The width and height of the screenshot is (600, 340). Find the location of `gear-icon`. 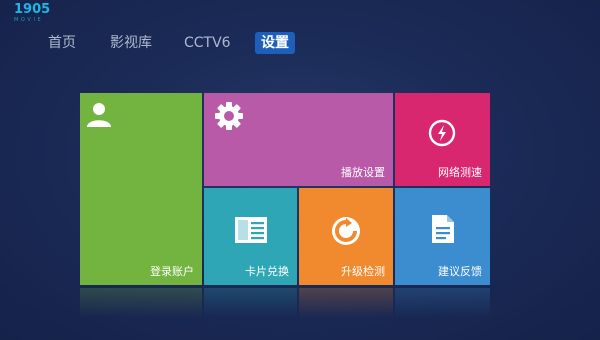

gear-icon is located at coordinates (229, 116).